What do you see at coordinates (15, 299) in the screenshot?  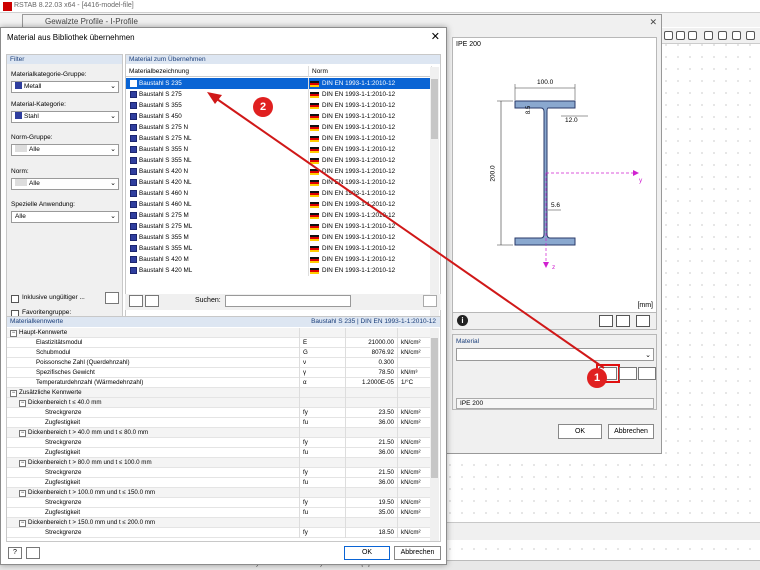 I see `invalid-checkbox` at bounding box center [15, 299].